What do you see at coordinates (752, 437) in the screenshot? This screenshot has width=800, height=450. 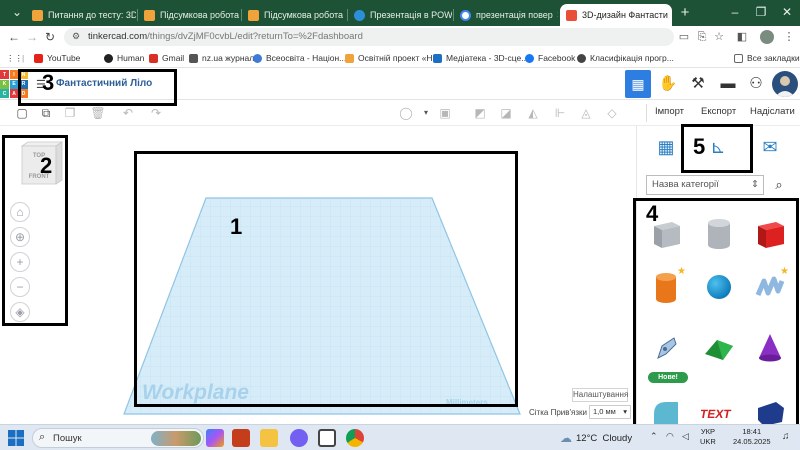 I see `clock: 18:41 24.05.2025` at bounding box center [752, 437].